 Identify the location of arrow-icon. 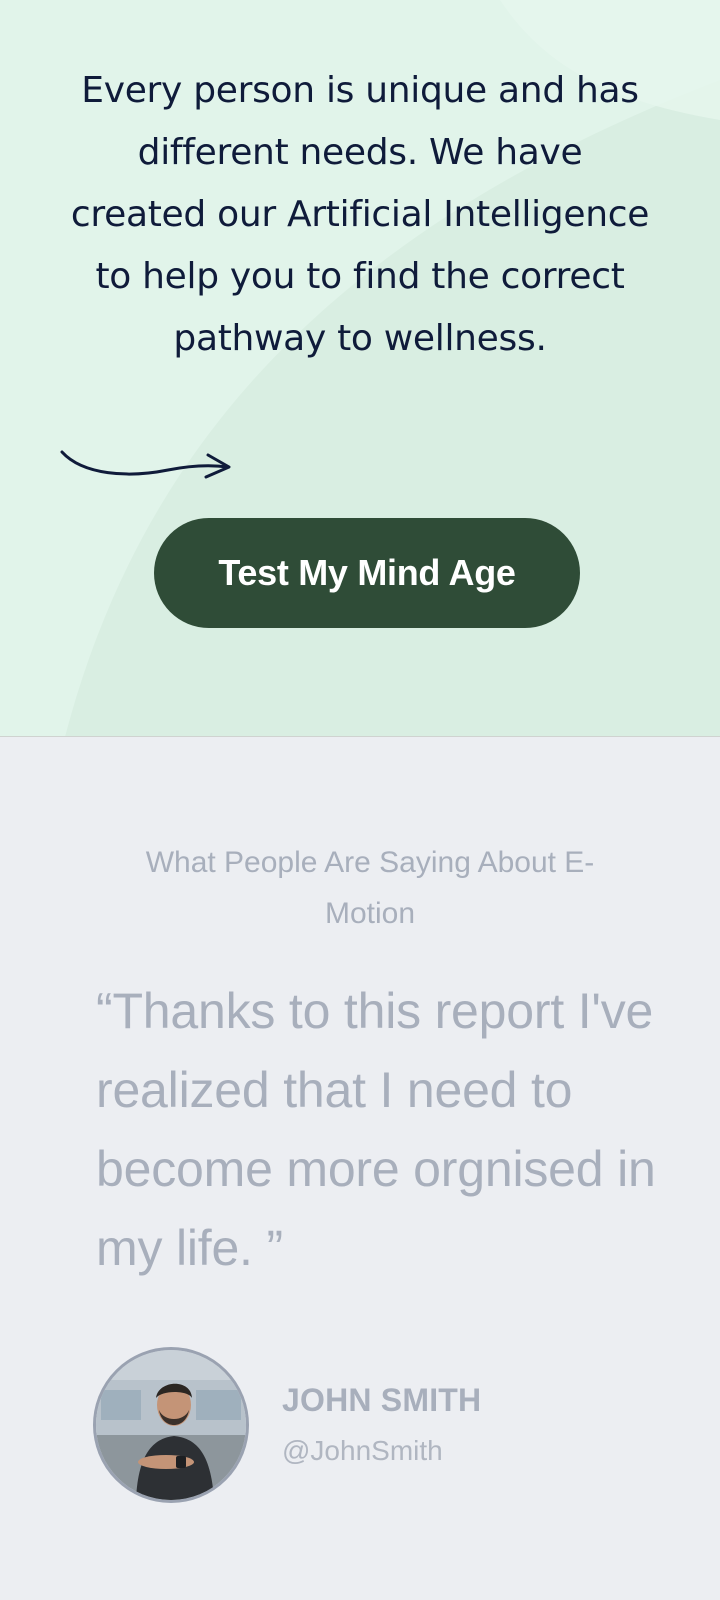
(145, 464).